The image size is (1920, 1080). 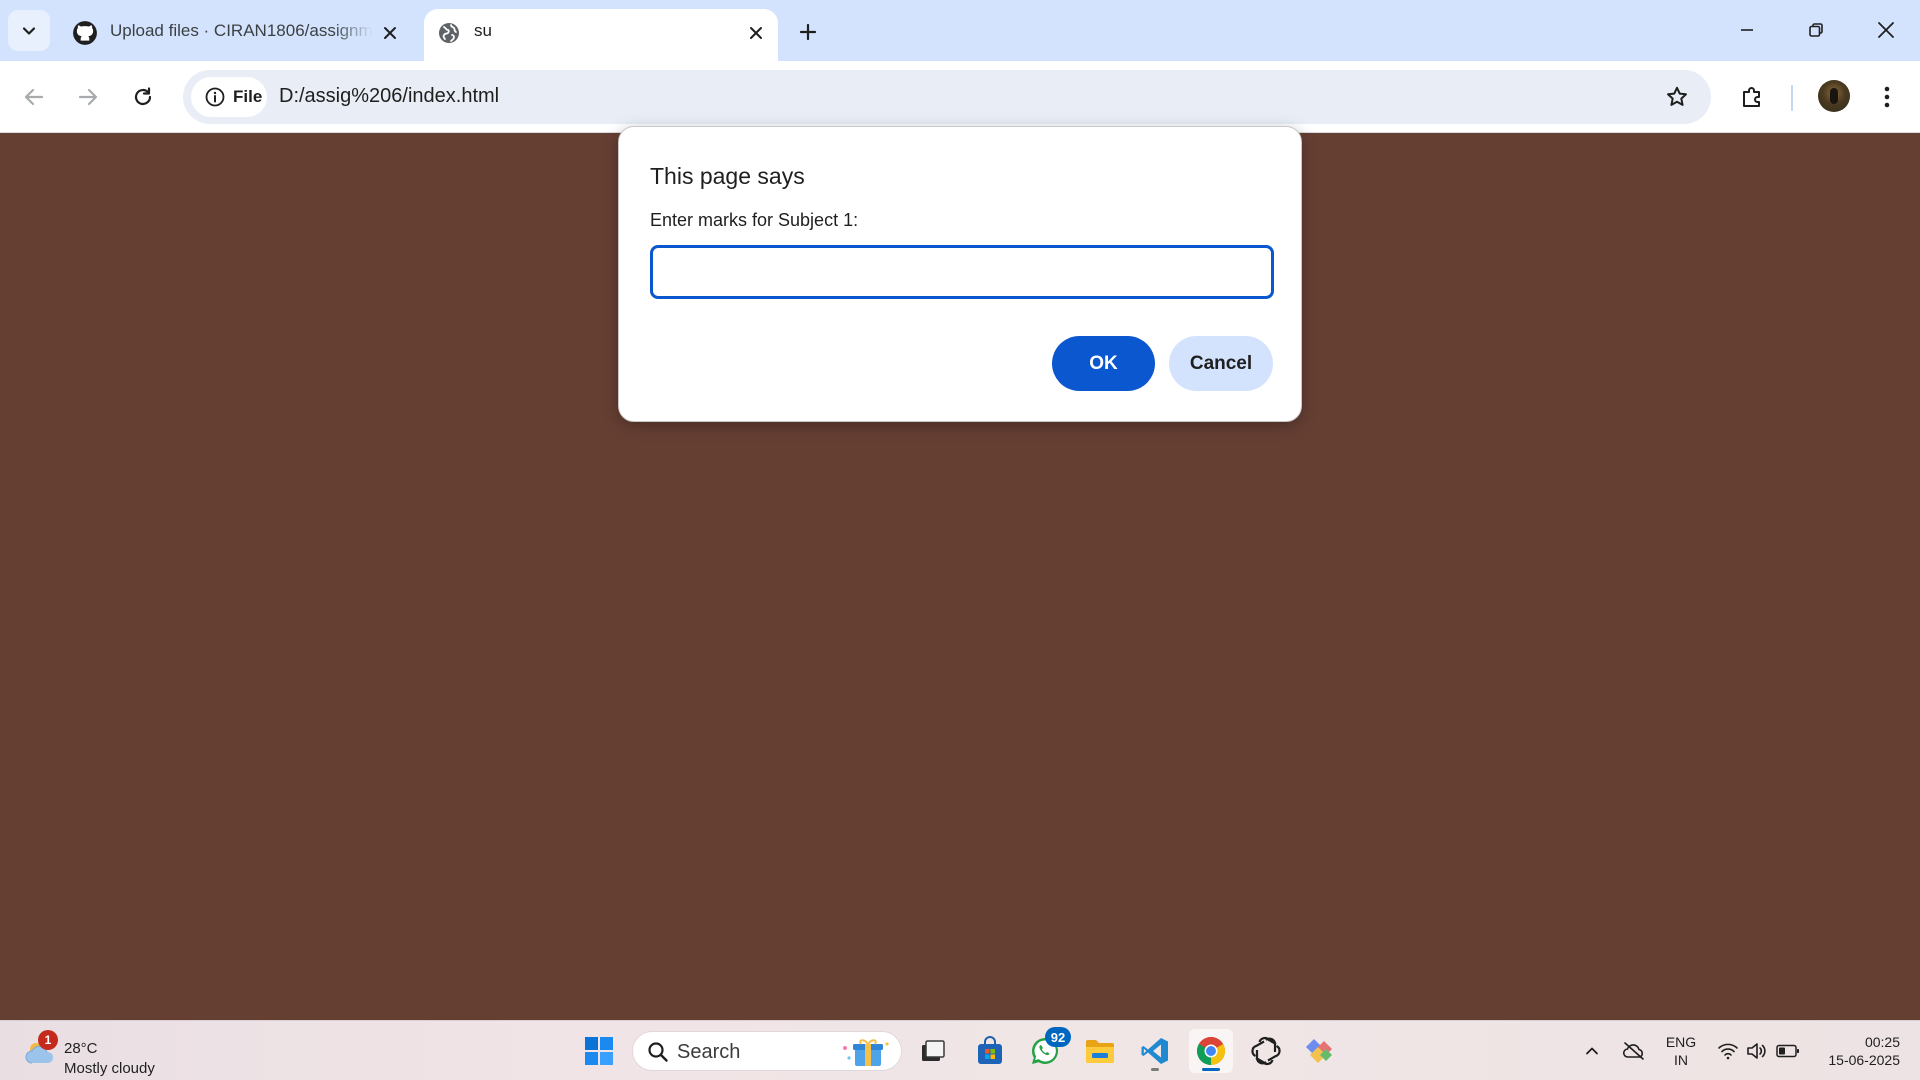 What do you see at coordinates (1856, 1051) in the screenshot?
I see `system-clock: 00:25 15-06-2025` at bounding box center [1856, 1051].